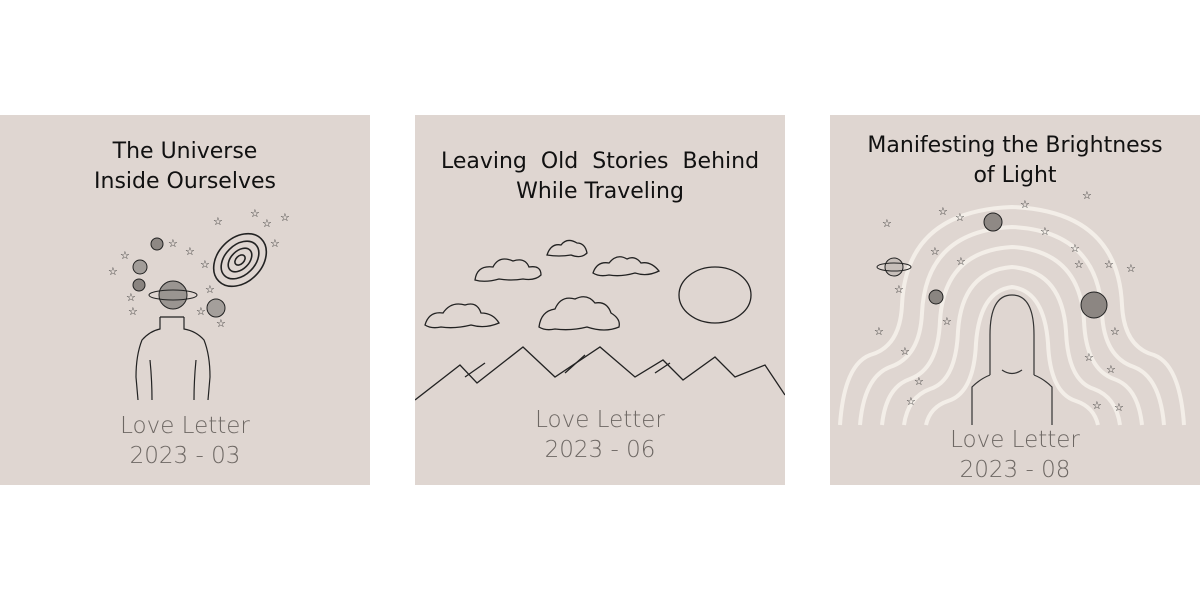  Describe the element at coordinates (600, 191) in the screenshot. I see `card-title-line: While Traveling` at that location.